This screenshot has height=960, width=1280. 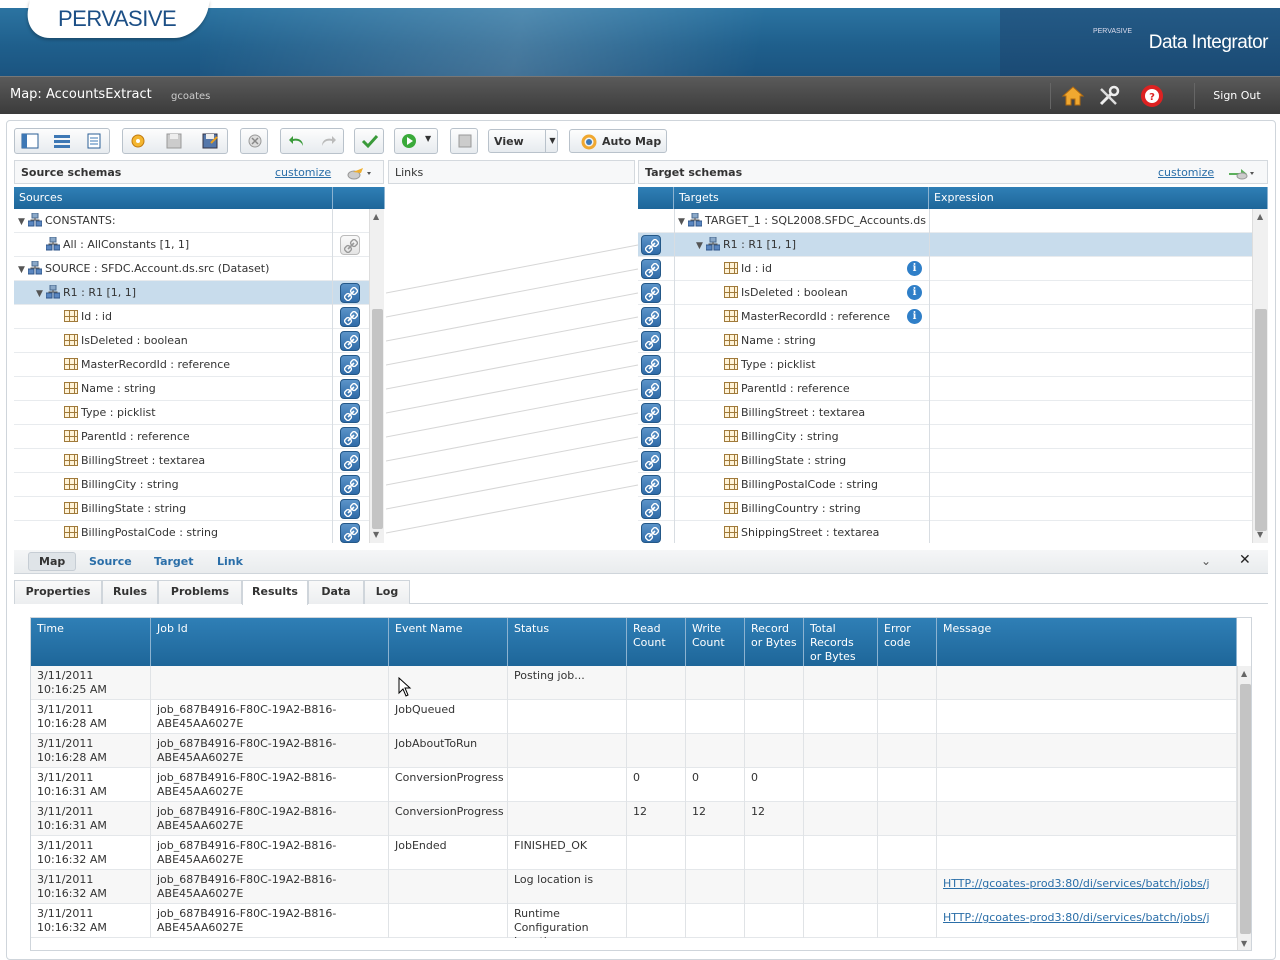 What do you see at coordinates (1087, 642) in the screenshot?
I see `results-column-header: Message` at bounding box center [1087, 642].